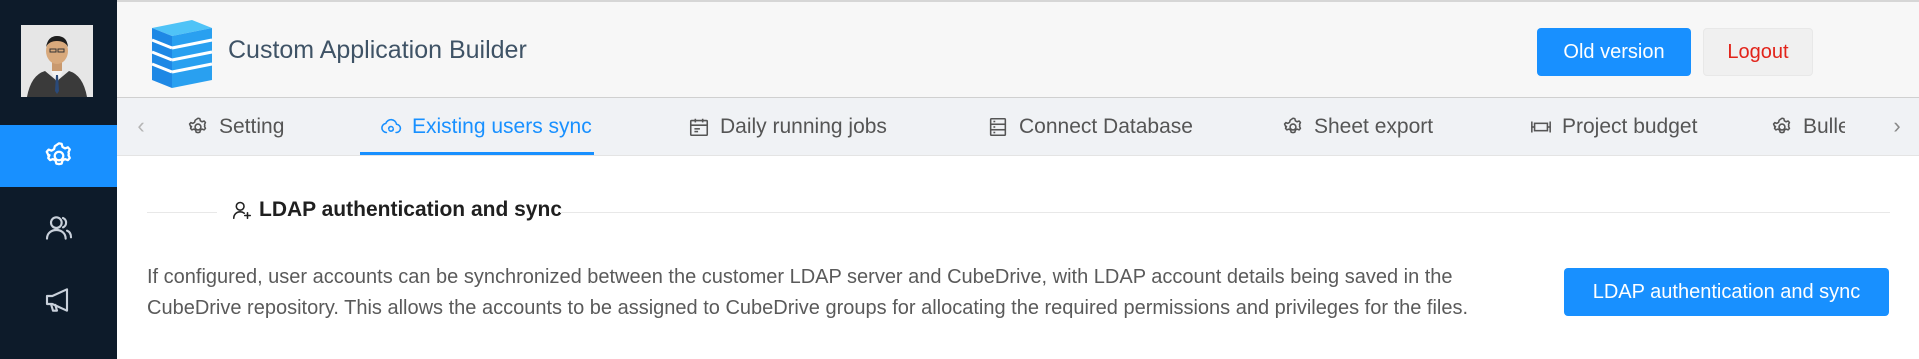 The height and width of the screenshot is (359, 1919). I want to click on users-icon, so click(58, 228).